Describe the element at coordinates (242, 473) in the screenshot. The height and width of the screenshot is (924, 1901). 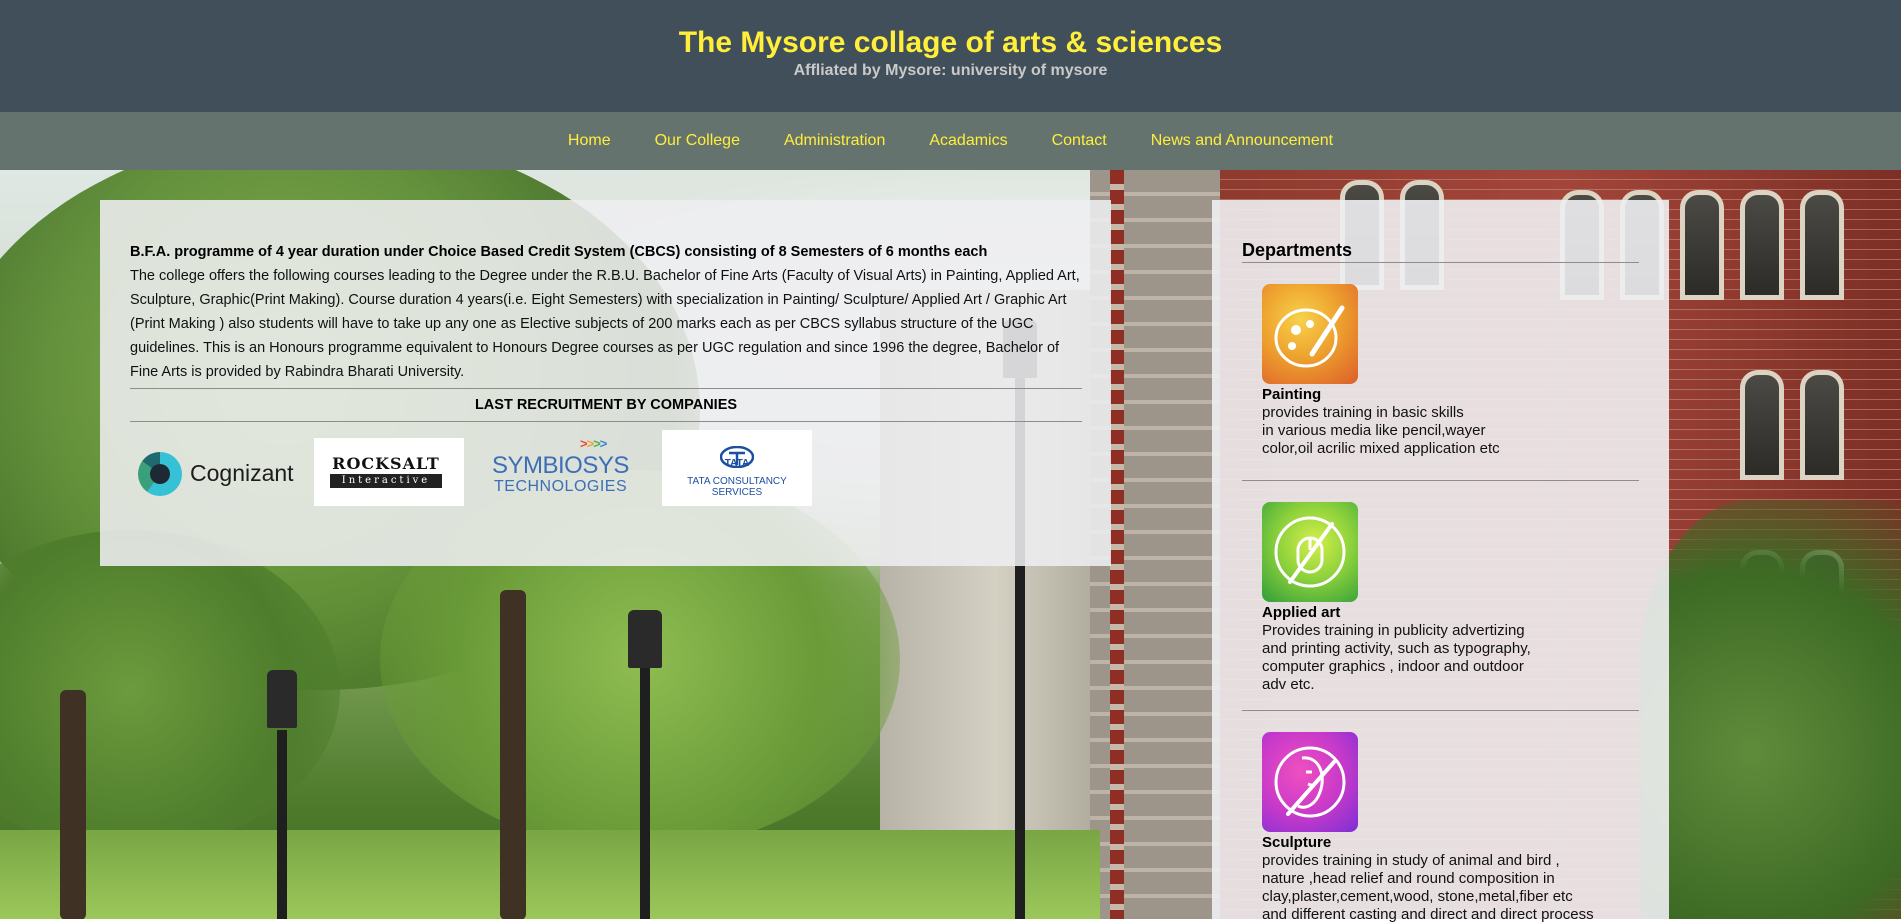
I see `cognizant-wordmark: Cognizant` at that location.